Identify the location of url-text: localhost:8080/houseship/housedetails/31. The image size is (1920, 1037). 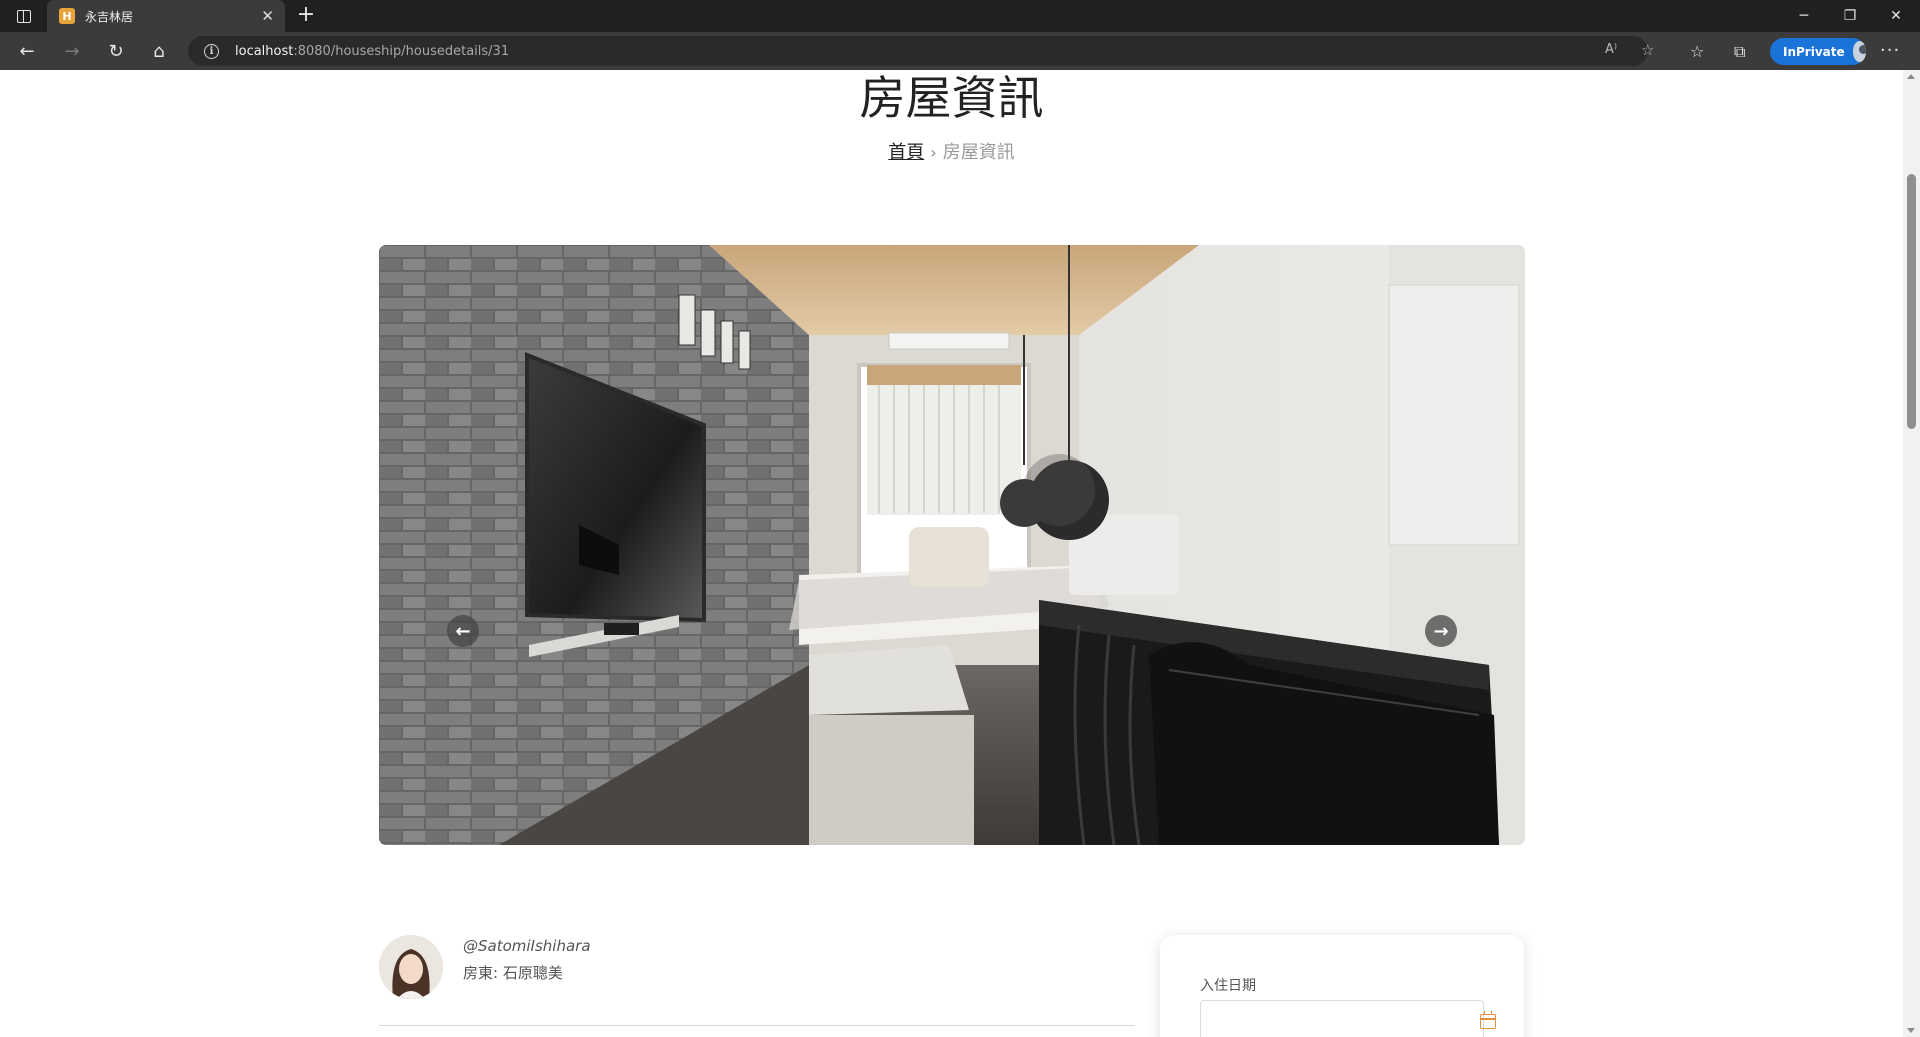
(372, 51).